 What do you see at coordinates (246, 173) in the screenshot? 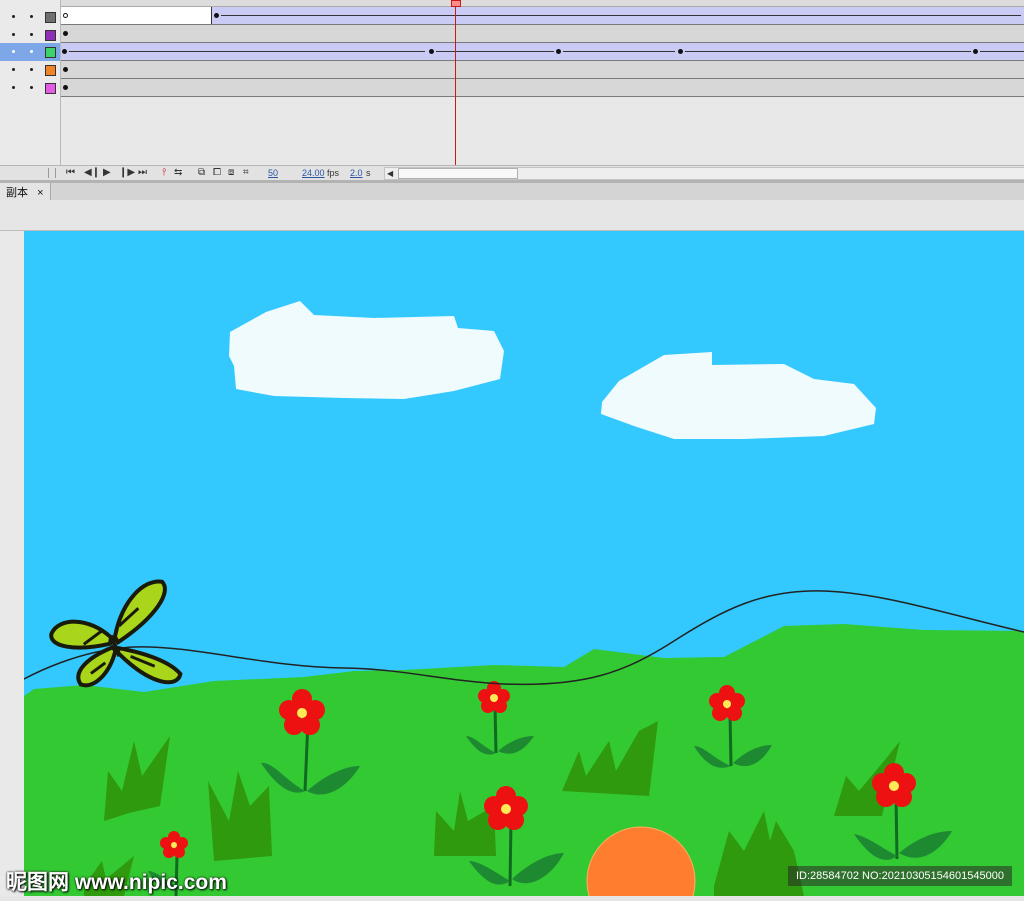
I see `modify-markers-icon: ⌗` at bounding box center [246, 173].